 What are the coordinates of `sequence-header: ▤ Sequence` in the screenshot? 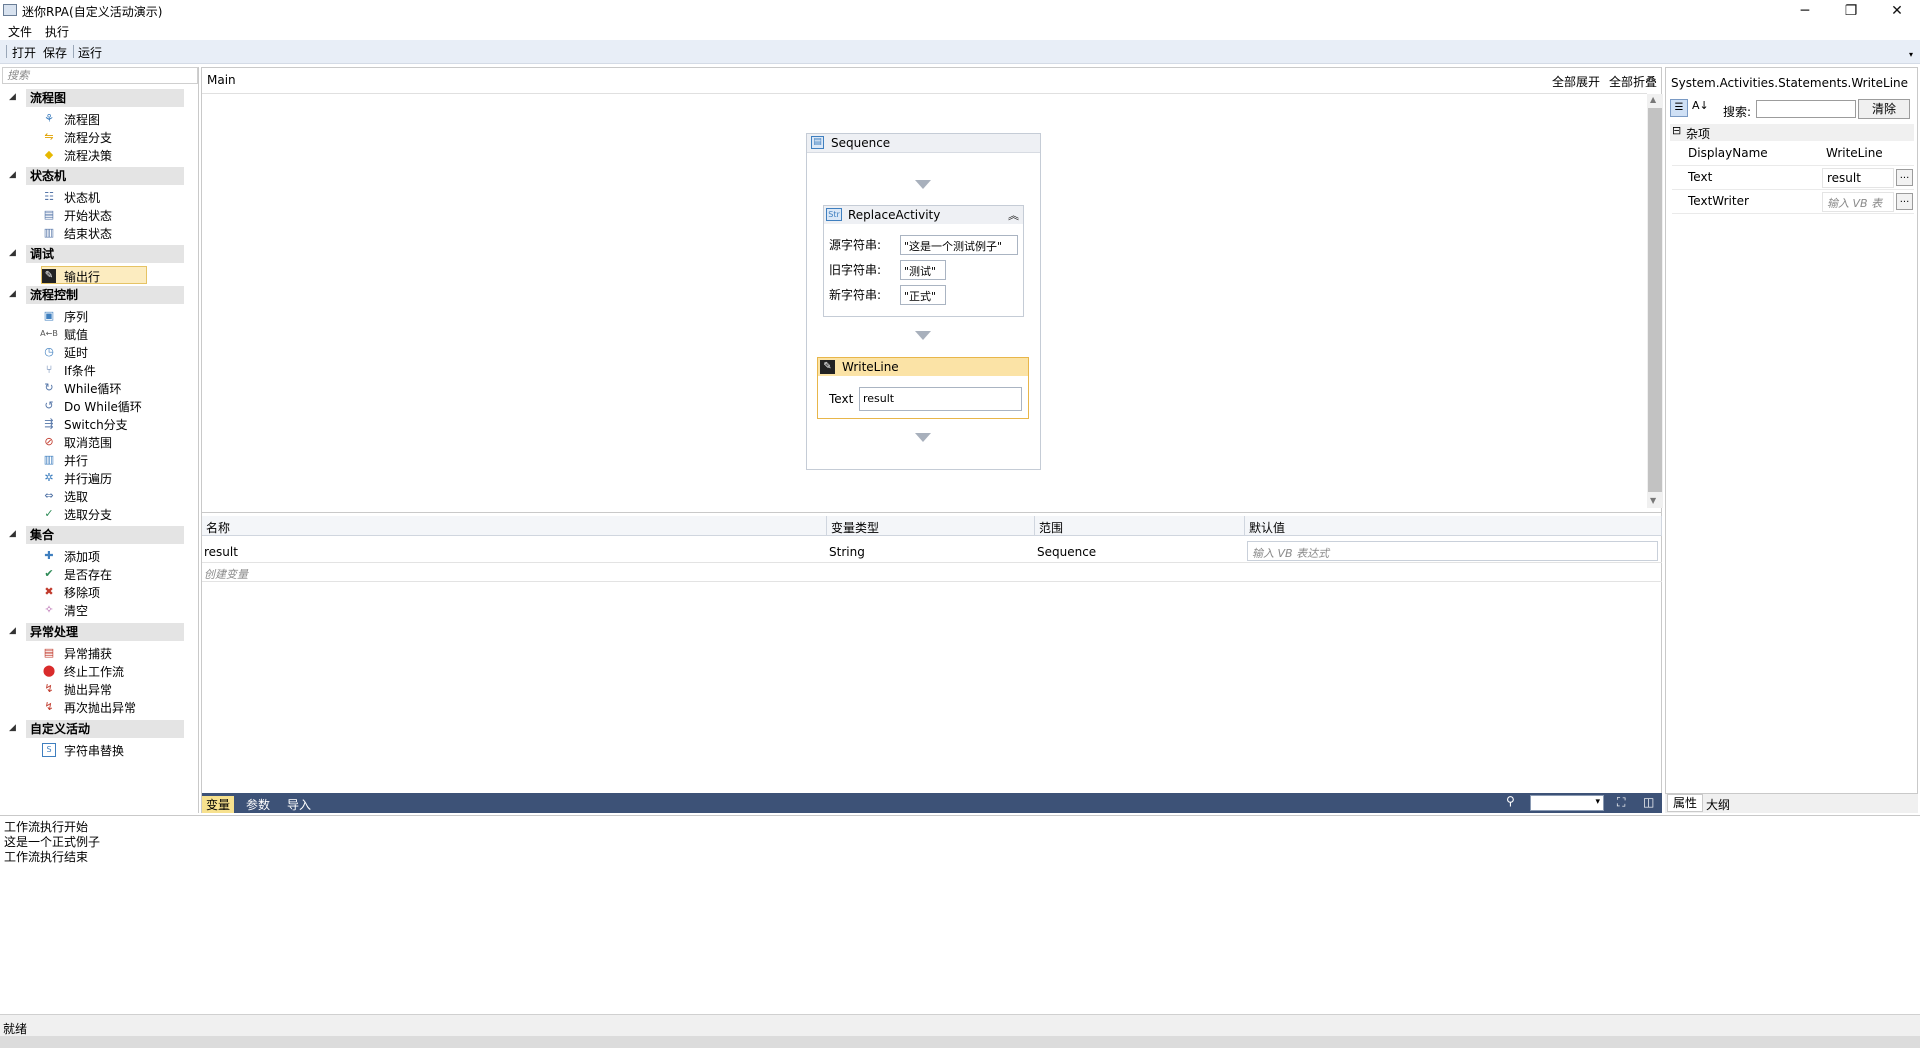 It's located at (923, 143).